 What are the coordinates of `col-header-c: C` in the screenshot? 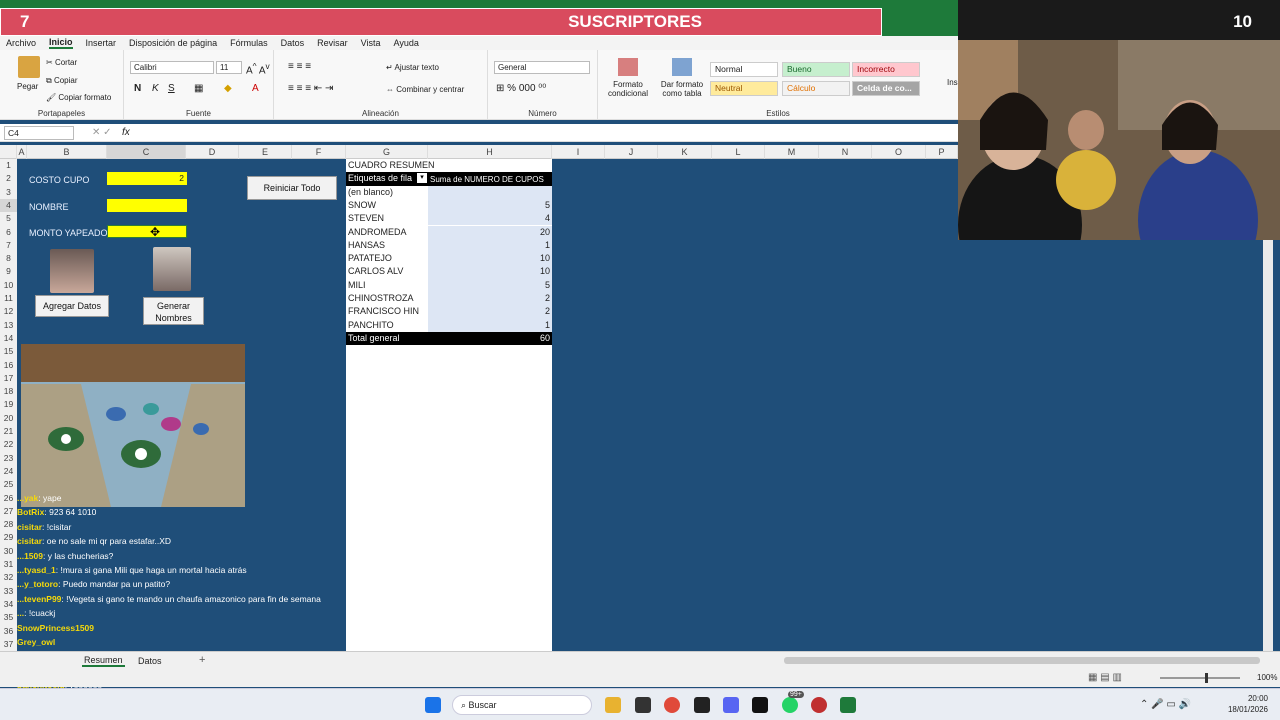 It's located at (146, 152).